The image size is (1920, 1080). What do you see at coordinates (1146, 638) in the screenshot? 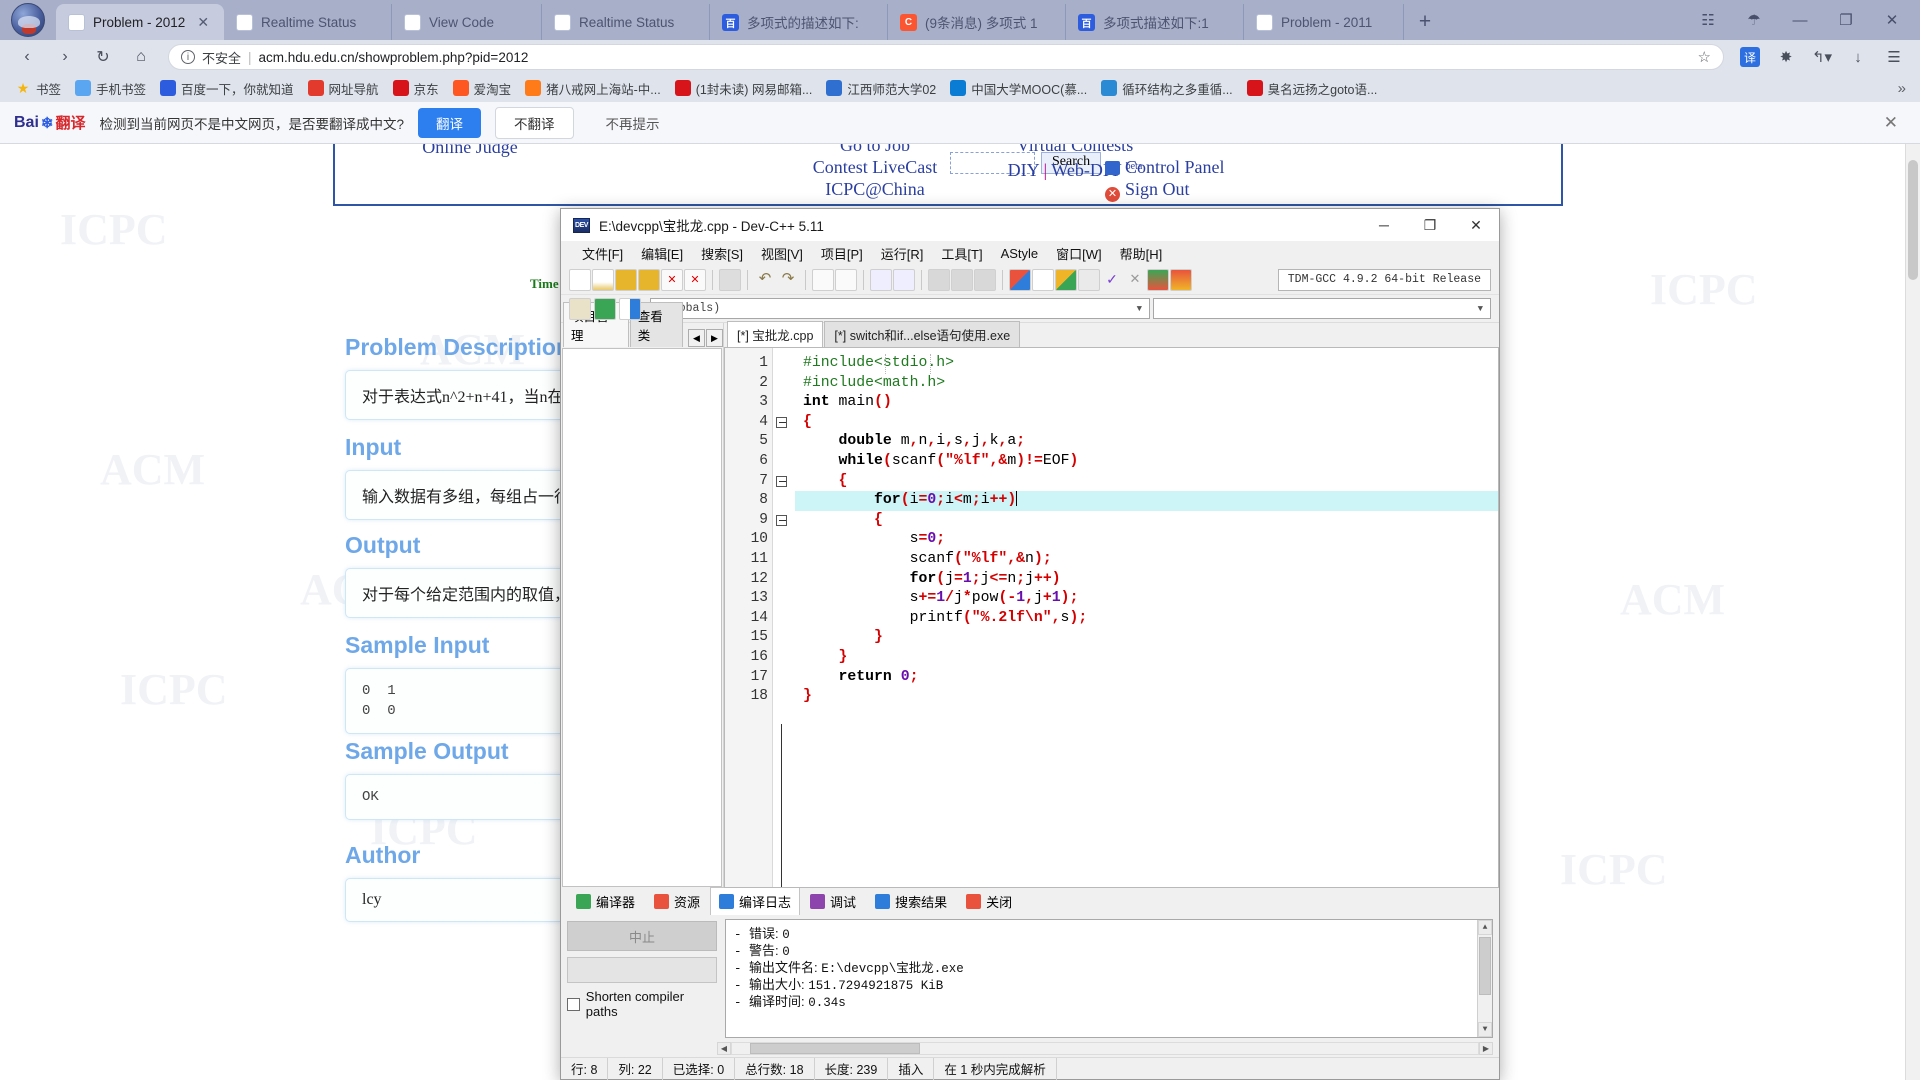
I see `code-line: }` at bounding box center [1146, 638].